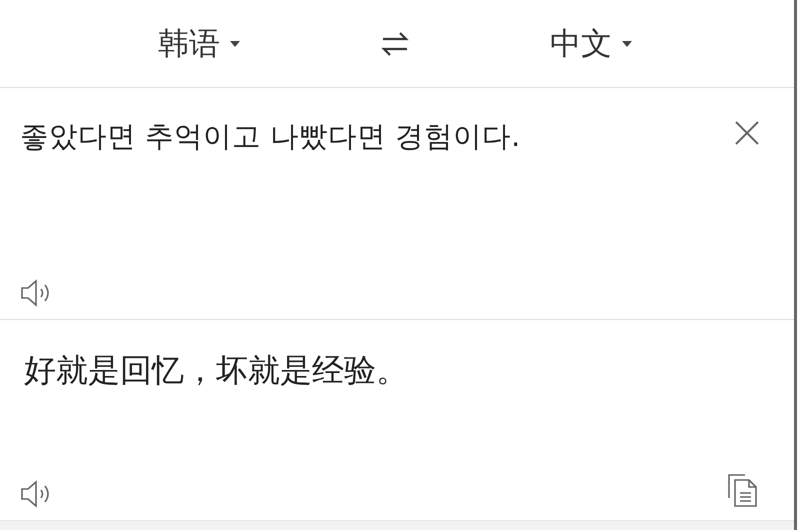 Image resolution: width=800 pixels, height=530 pixels. What do you see at coordinates (591, 43) in the screenshot?
I see `target-language-dropdown: 中文` at bounding box center [591, 43].